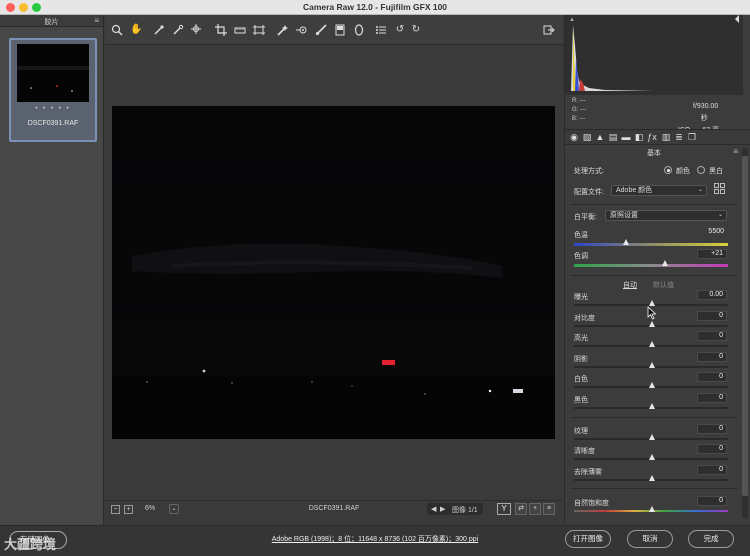 This screenshot has height=556, width=750. What do you see at coordinates (53, 109) in the screenshot?
I see `thumbnail-rating: • • • • •` at bounding box center [53, 109].